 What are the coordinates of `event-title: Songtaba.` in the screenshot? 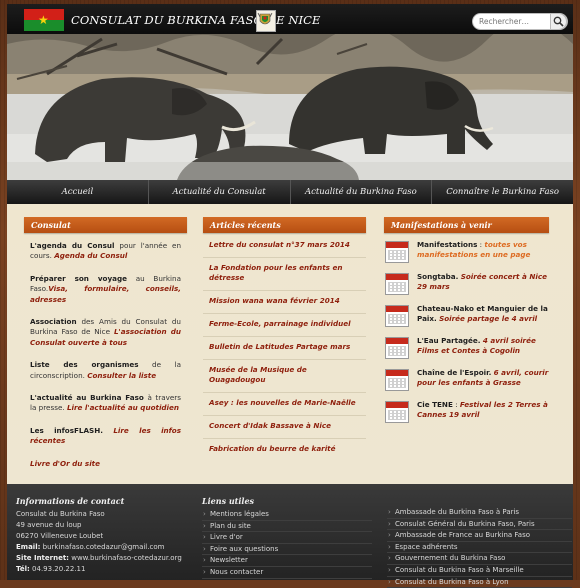 It's located at (438, 276).